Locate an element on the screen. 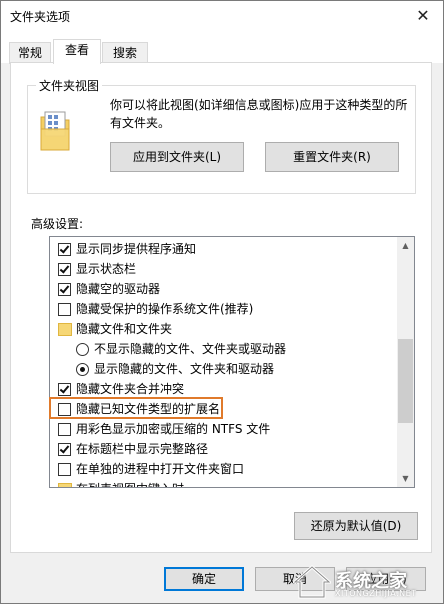  apply-to-folders-button: 应用到文件夹(L) is located at coordinates (177, 157).